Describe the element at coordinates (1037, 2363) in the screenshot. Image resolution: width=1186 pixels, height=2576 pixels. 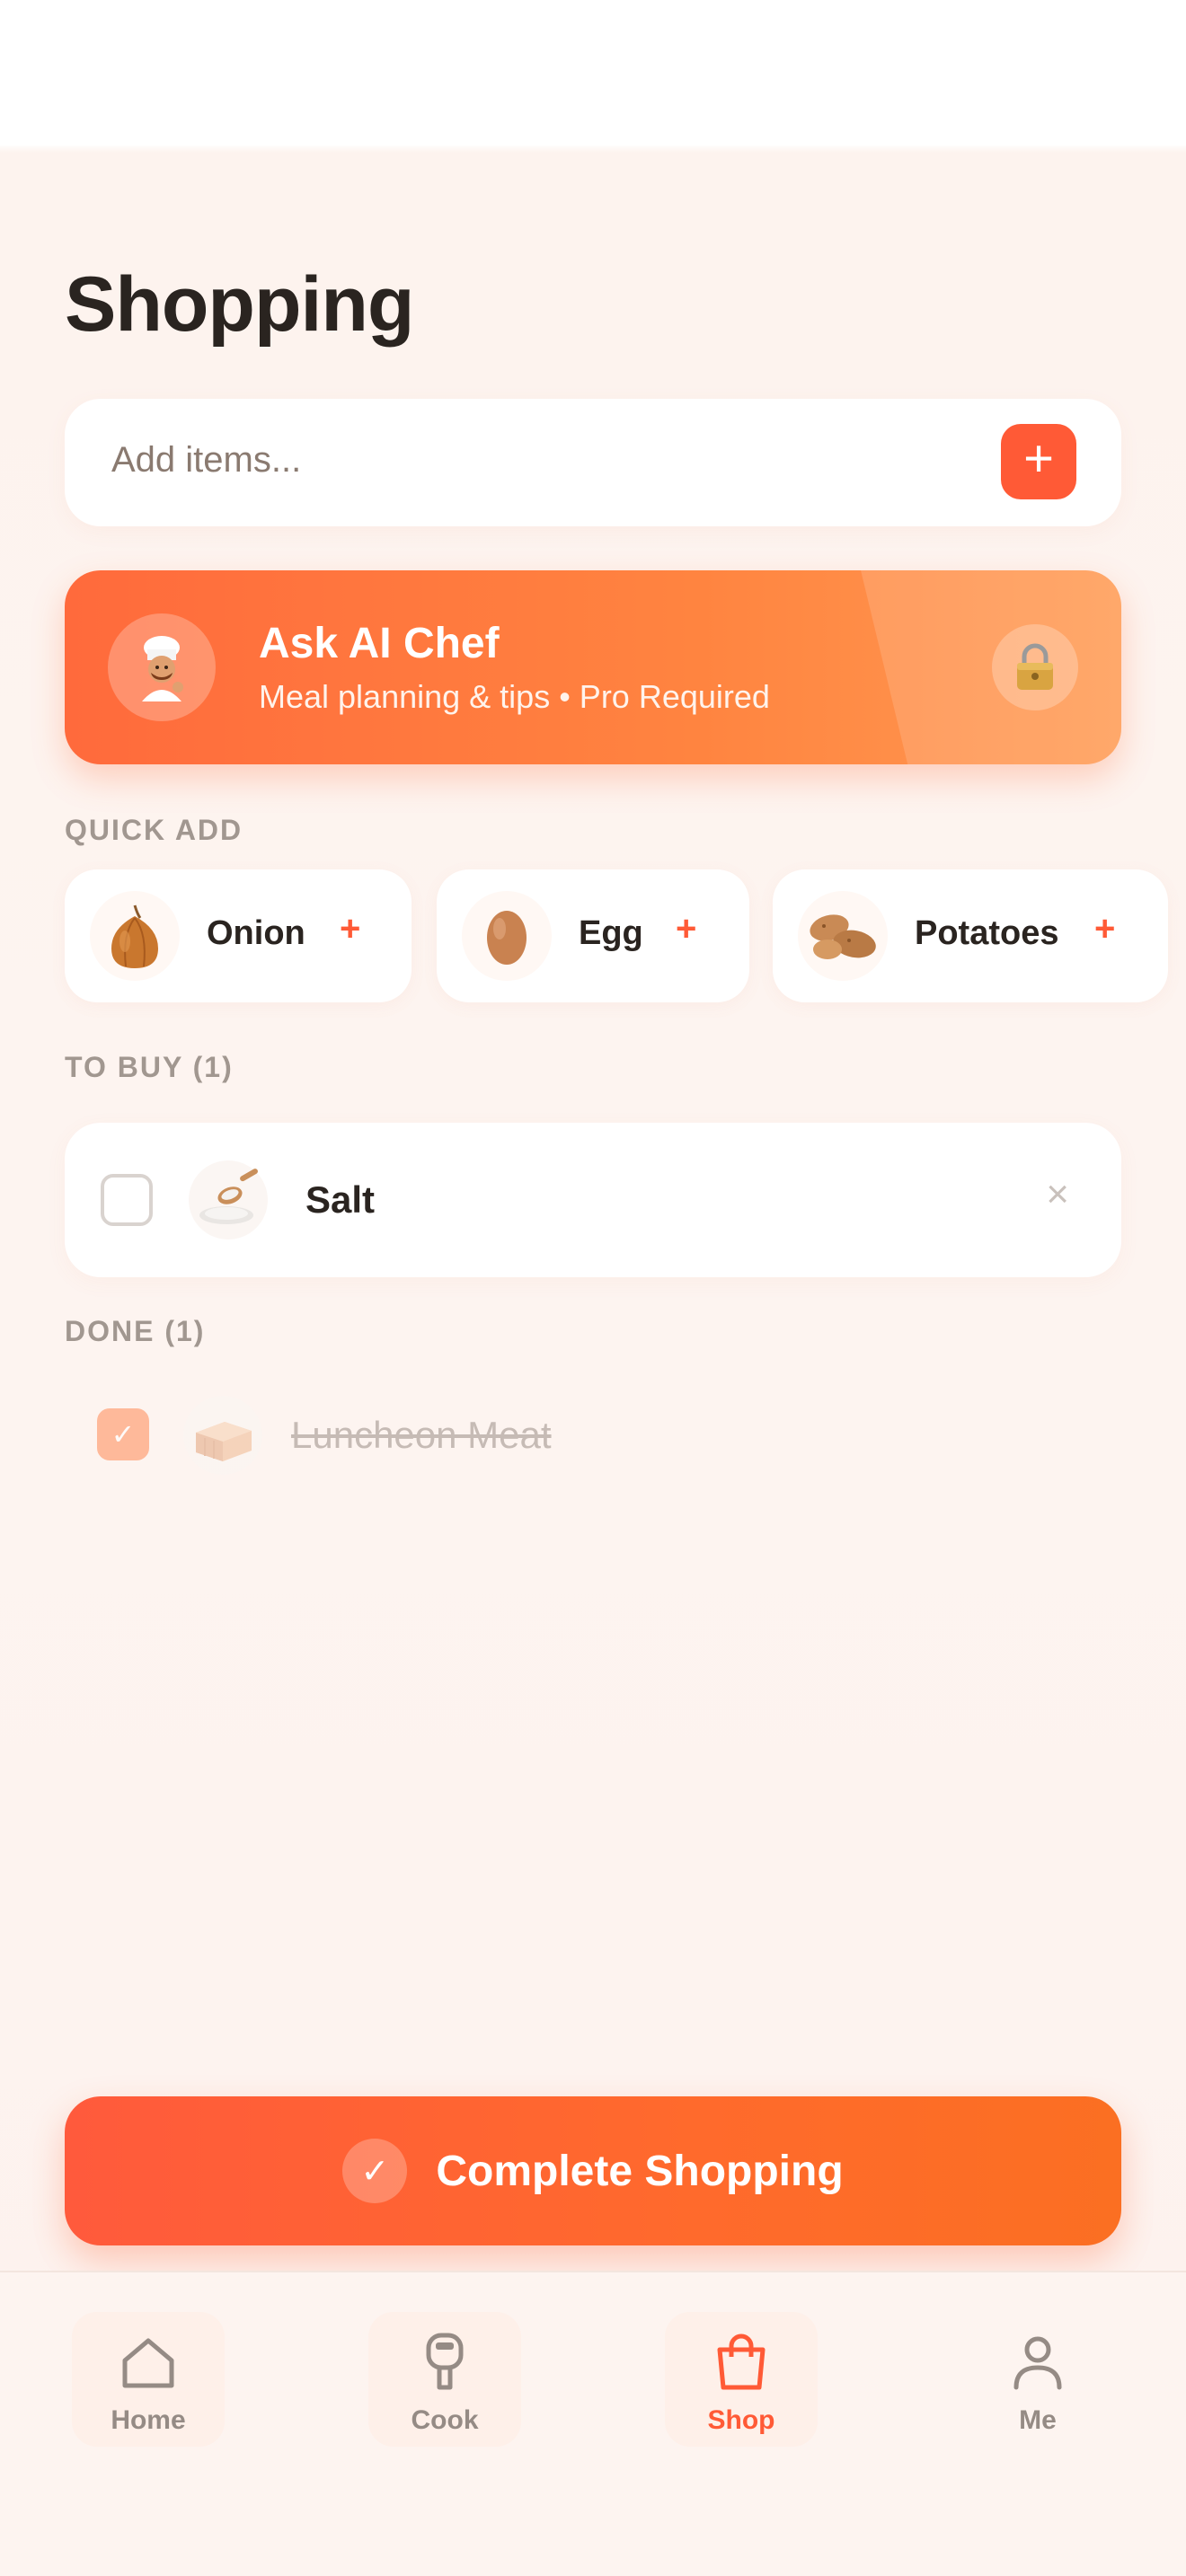
I see `person-icon` at that location.